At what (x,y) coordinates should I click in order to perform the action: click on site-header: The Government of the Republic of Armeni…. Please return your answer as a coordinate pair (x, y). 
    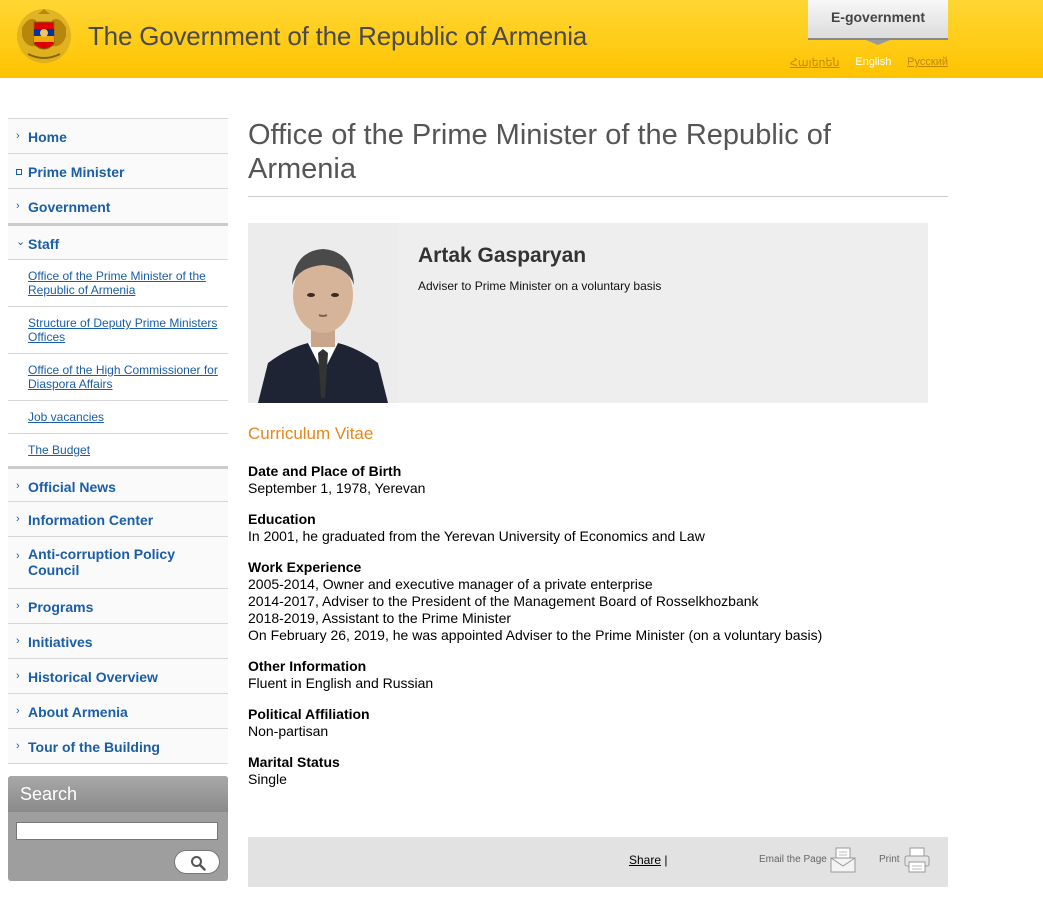
    Looking at the image, I should click on (521, 39).